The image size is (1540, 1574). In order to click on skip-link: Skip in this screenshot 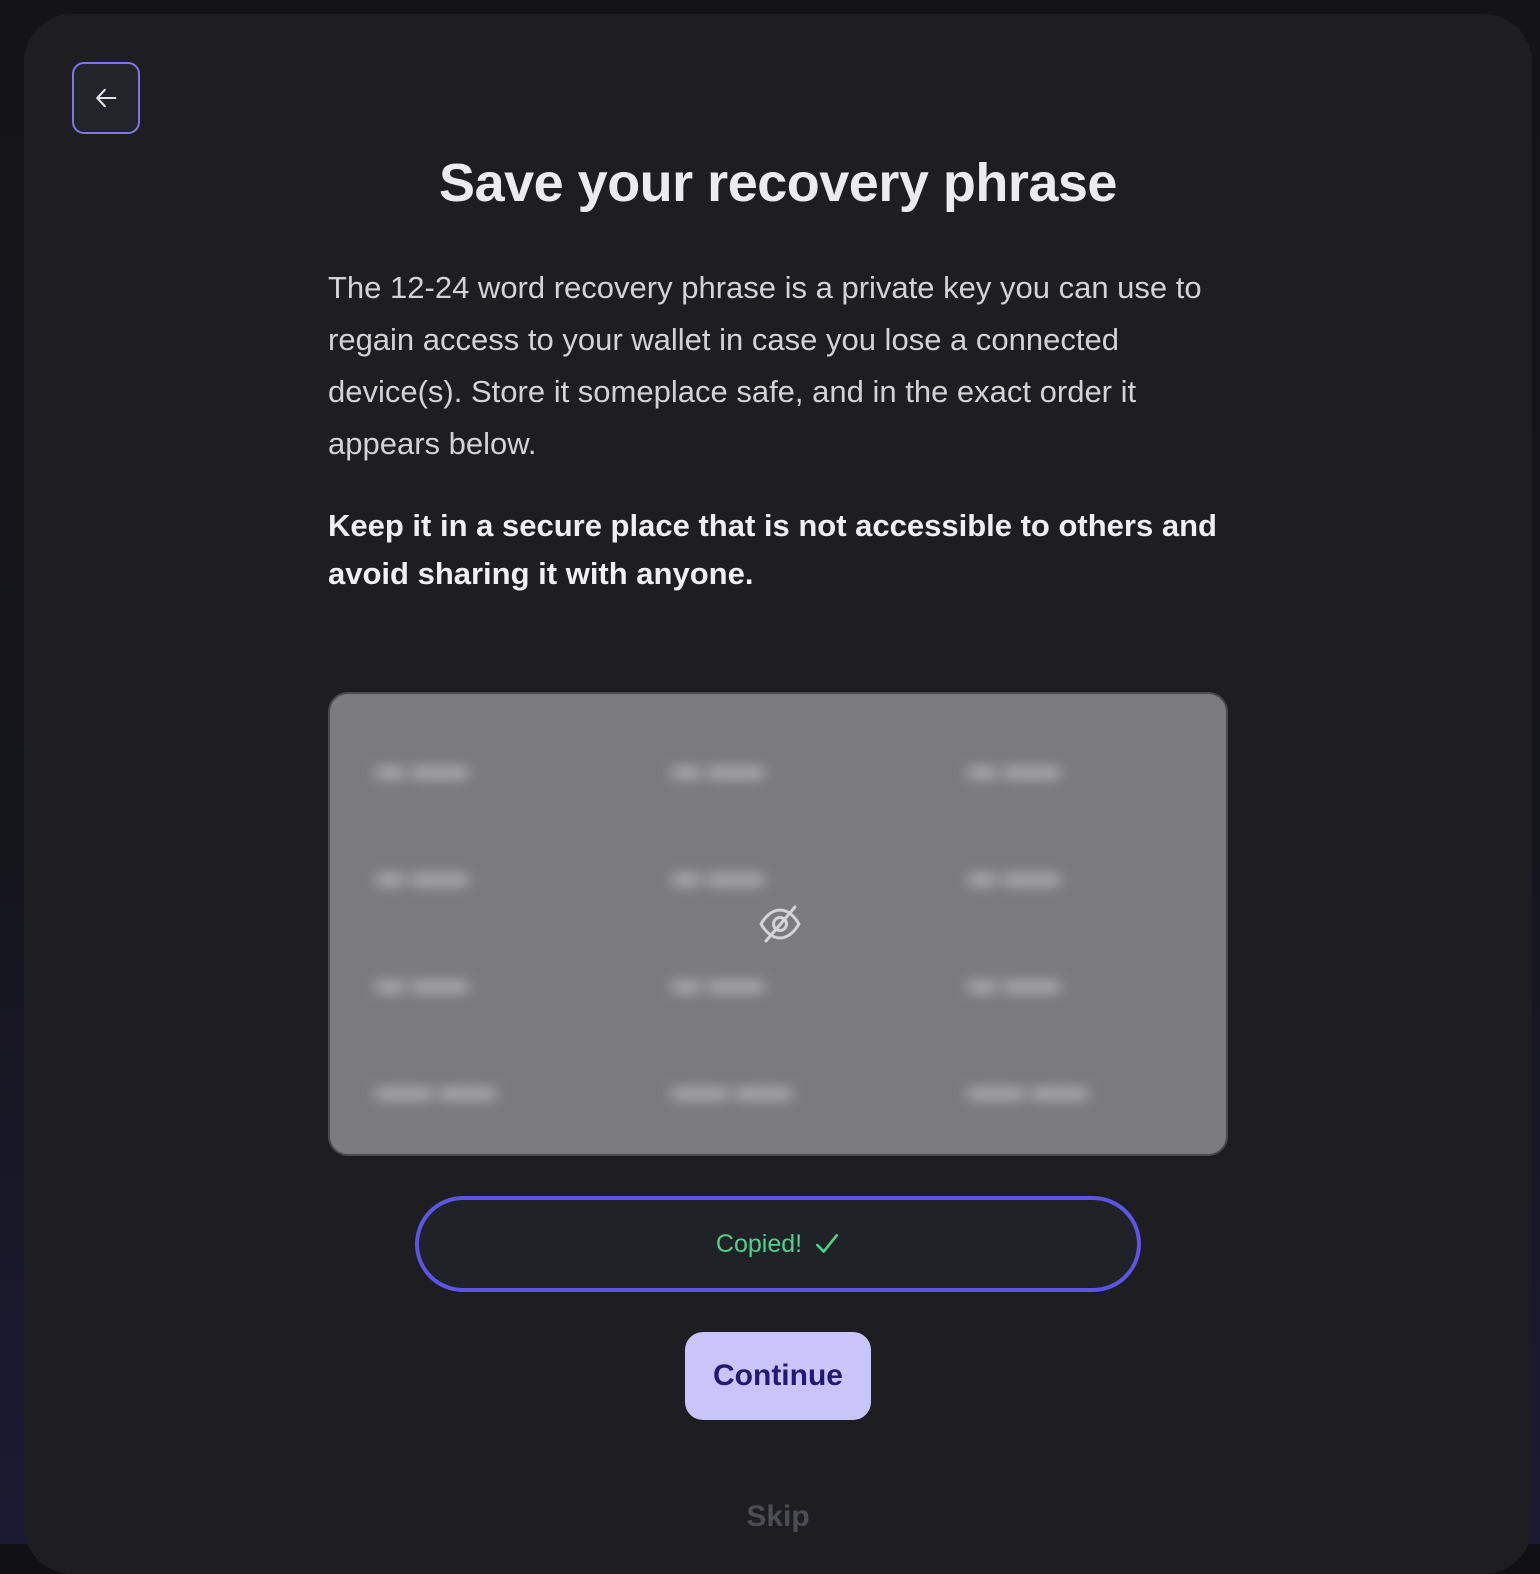, I will do `click(778, 1517)`.